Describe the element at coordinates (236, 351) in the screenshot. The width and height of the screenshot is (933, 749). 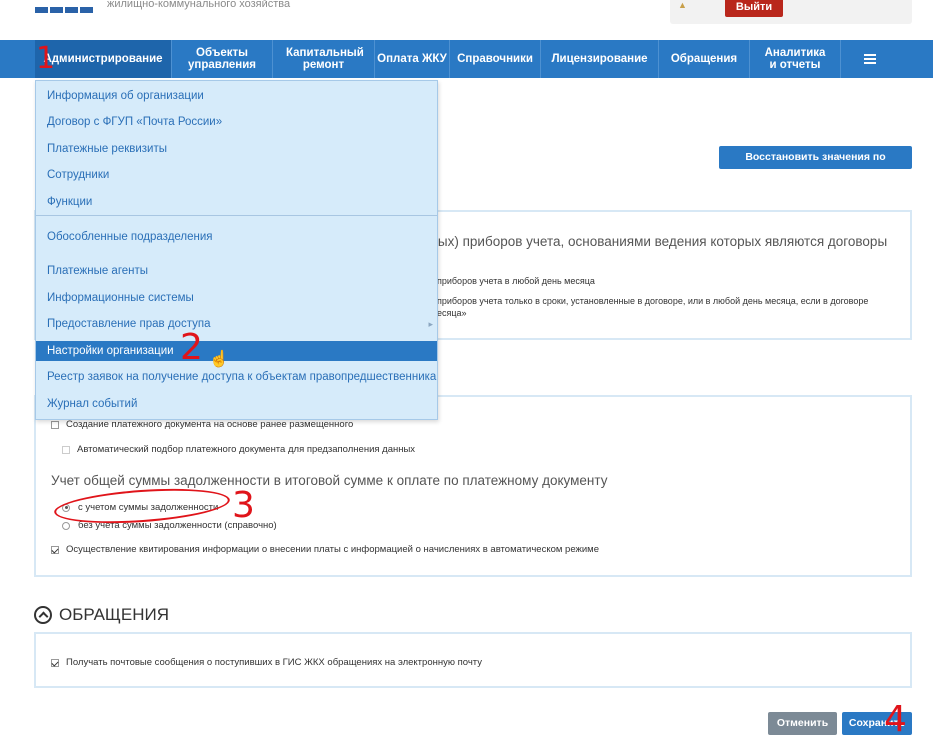
I see `menu-item-org-settings: Настройки организации` at that location.